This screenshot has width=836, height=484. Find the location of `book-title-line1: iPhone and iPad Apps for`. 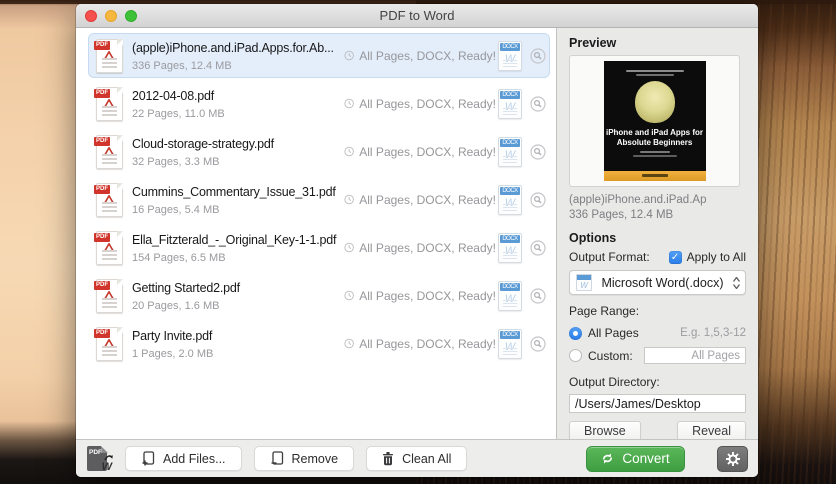

book-title-line1: iPhone and iPad Apps for is located at coordinates (654, 132).